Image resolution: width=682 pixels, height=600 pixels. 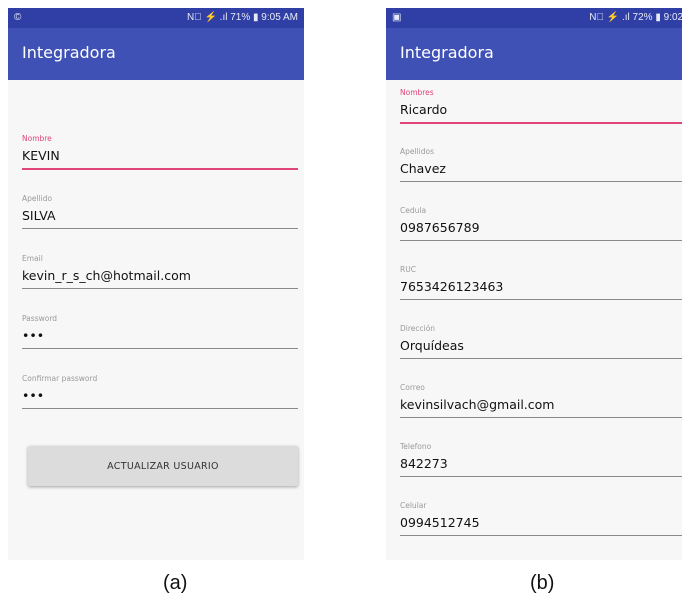 What do you see at coordinates (424, 109) in the screenshot?
I see `field-value: Ricardo` at bounding box center [424, 109].